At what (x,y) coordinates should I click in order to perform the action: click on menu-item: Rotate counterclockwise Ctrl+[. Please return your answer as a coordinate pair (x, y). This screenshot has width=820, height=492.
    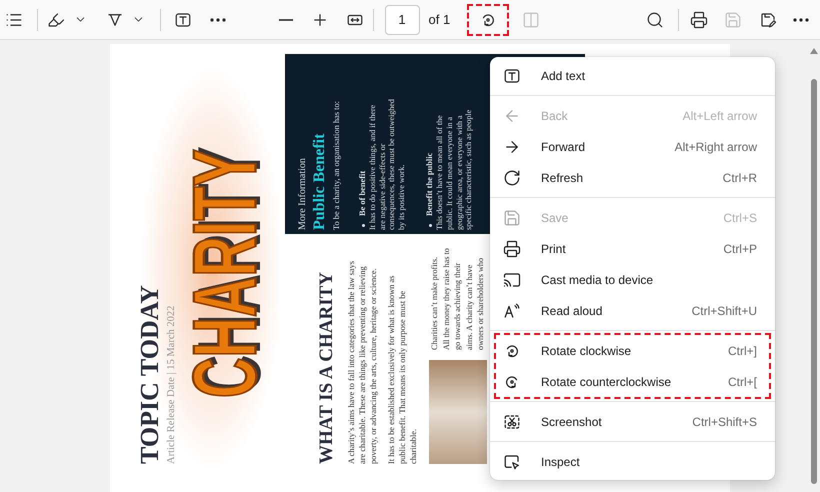
    Looking at the image, I should click on (632, 381).